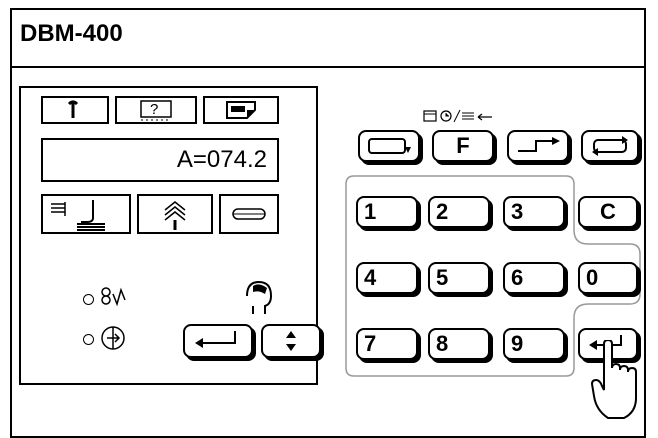  What do you see at coordinates (442, 211) in the screenshot?
I see `key-2-label: 2` at bounding box center [442, 211].